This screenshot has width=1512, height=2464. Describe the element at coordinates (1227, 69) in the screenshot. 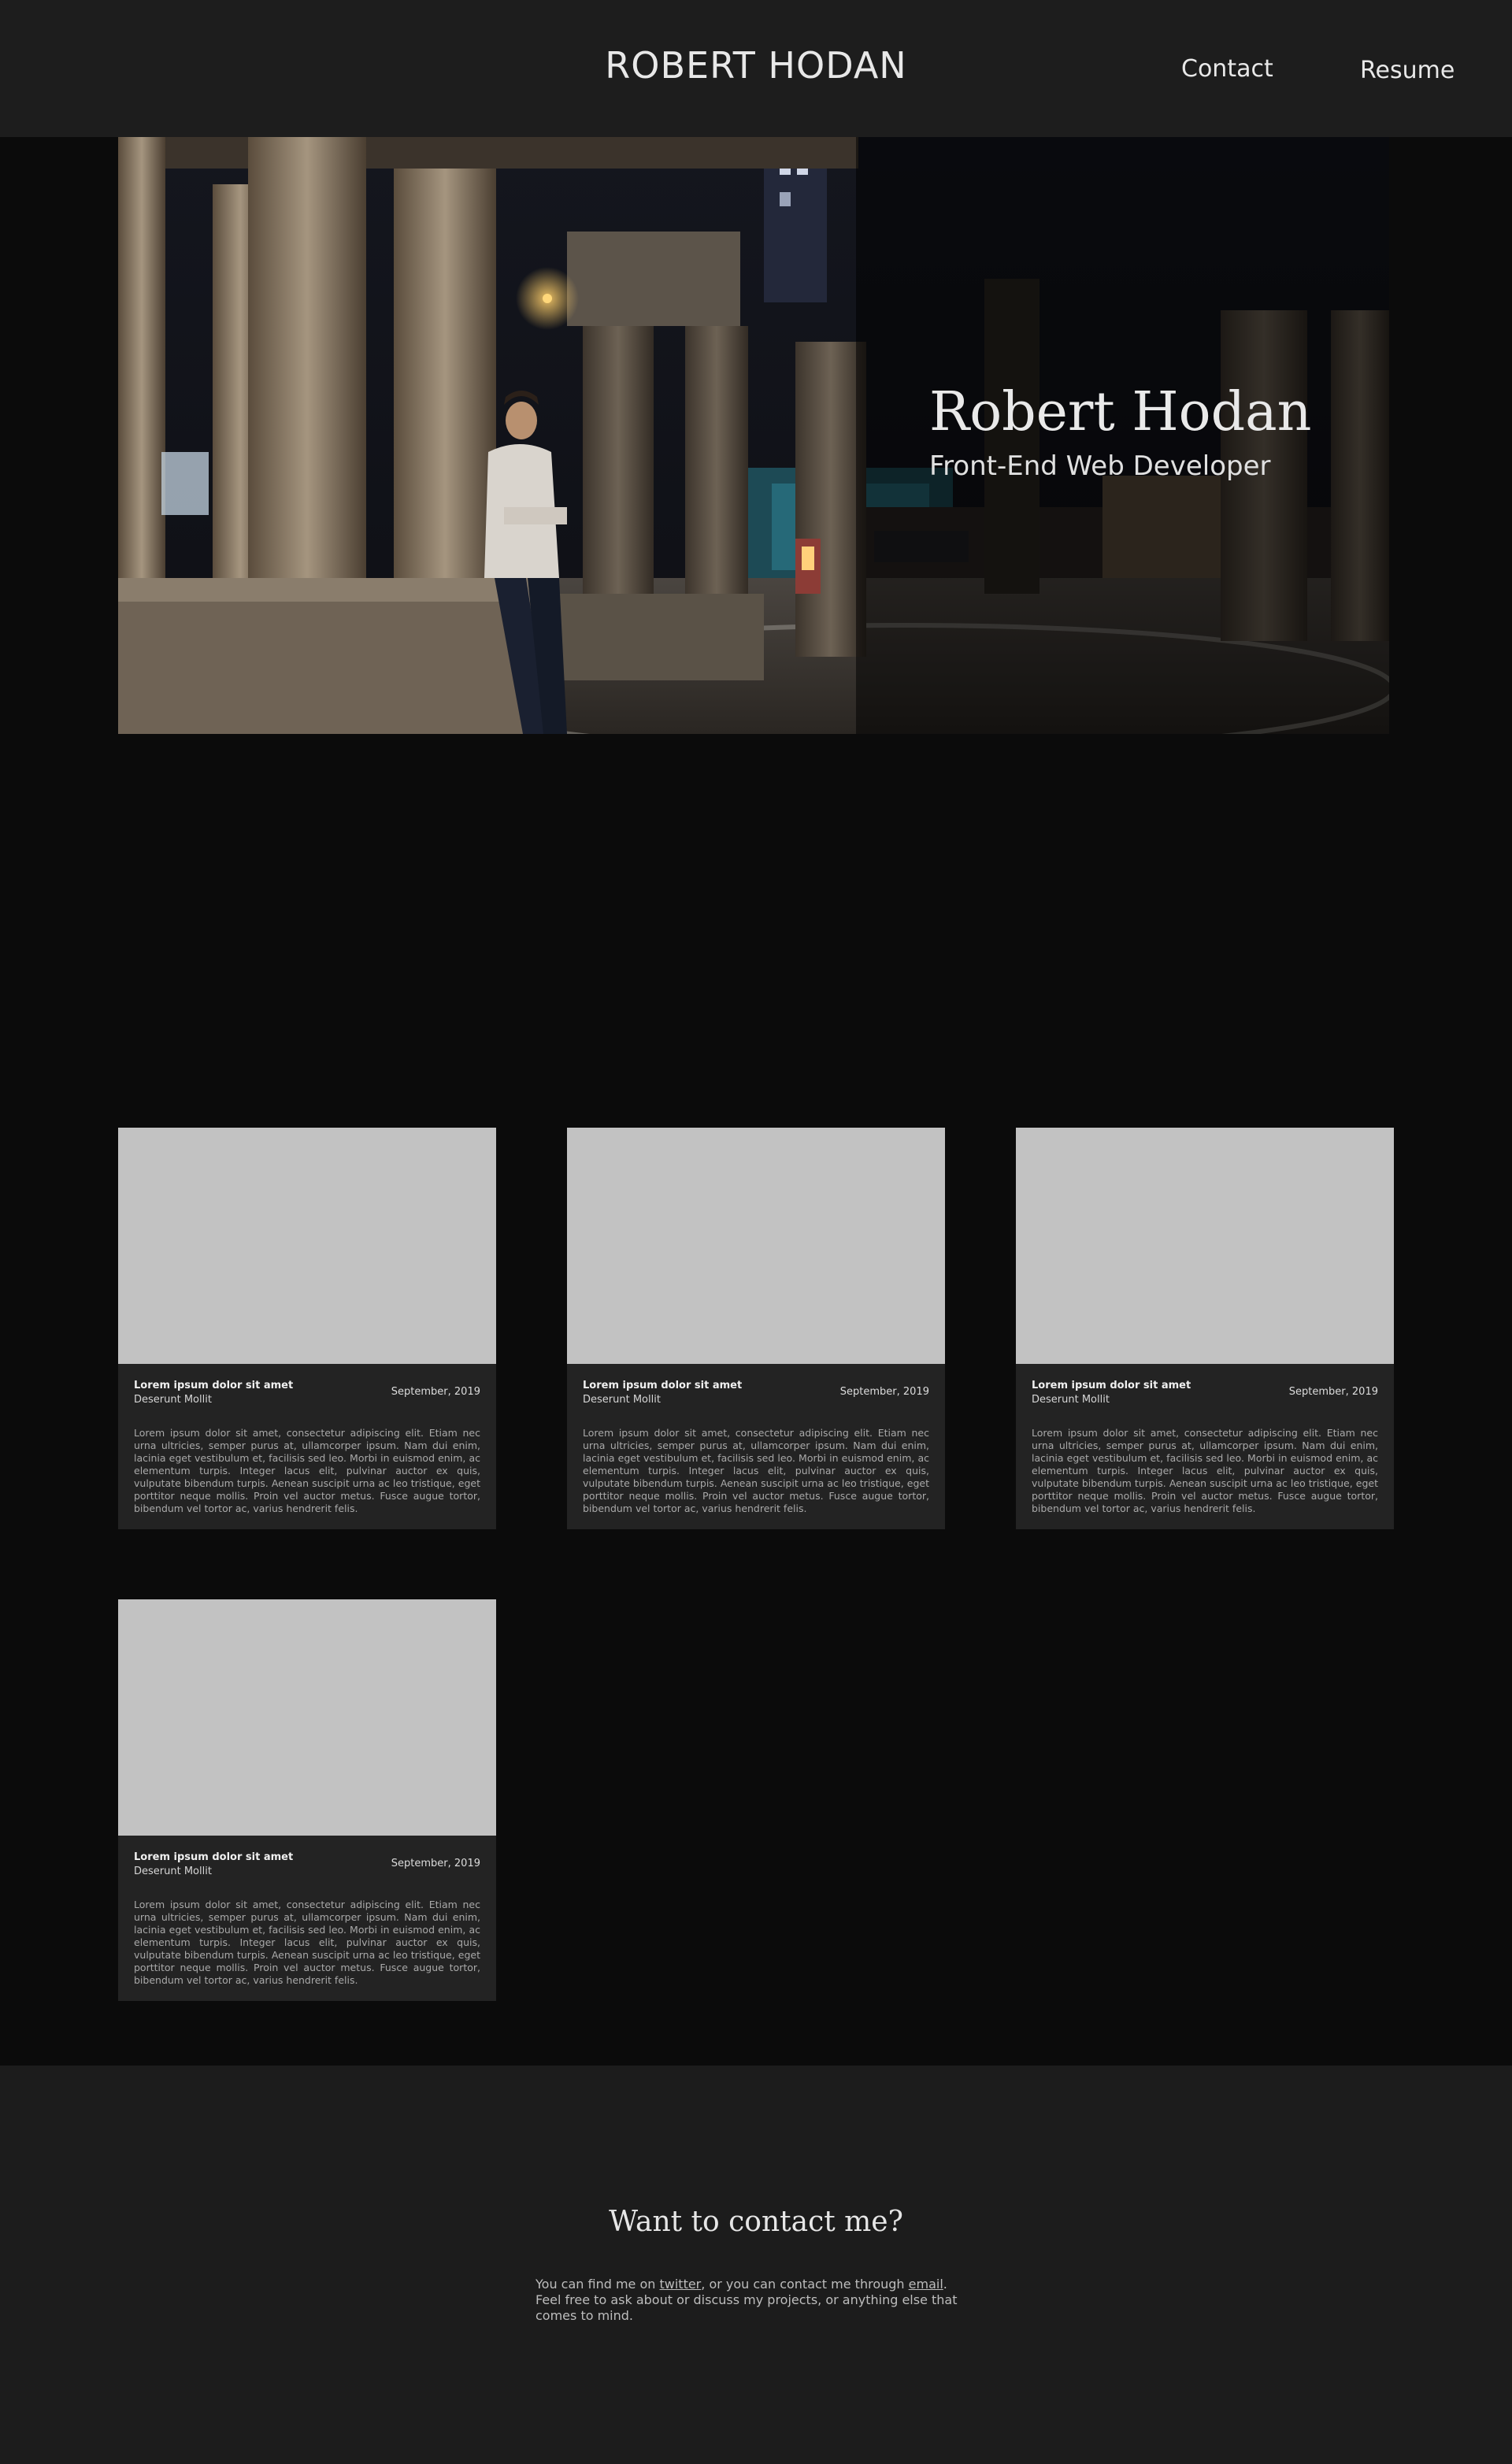

I see `nav-contact-link: Contact` at that location.